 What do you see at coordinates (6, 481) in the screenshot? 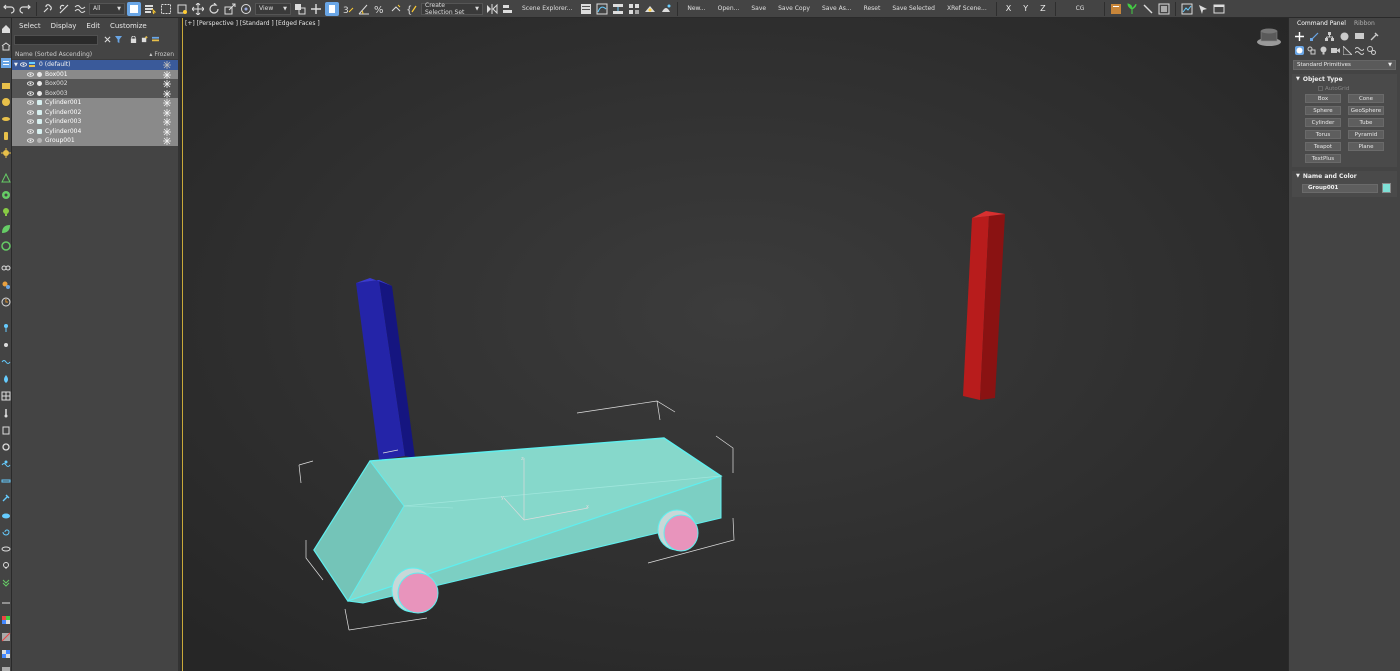
I see `ruler-icon` at bounding box center [6, 481].